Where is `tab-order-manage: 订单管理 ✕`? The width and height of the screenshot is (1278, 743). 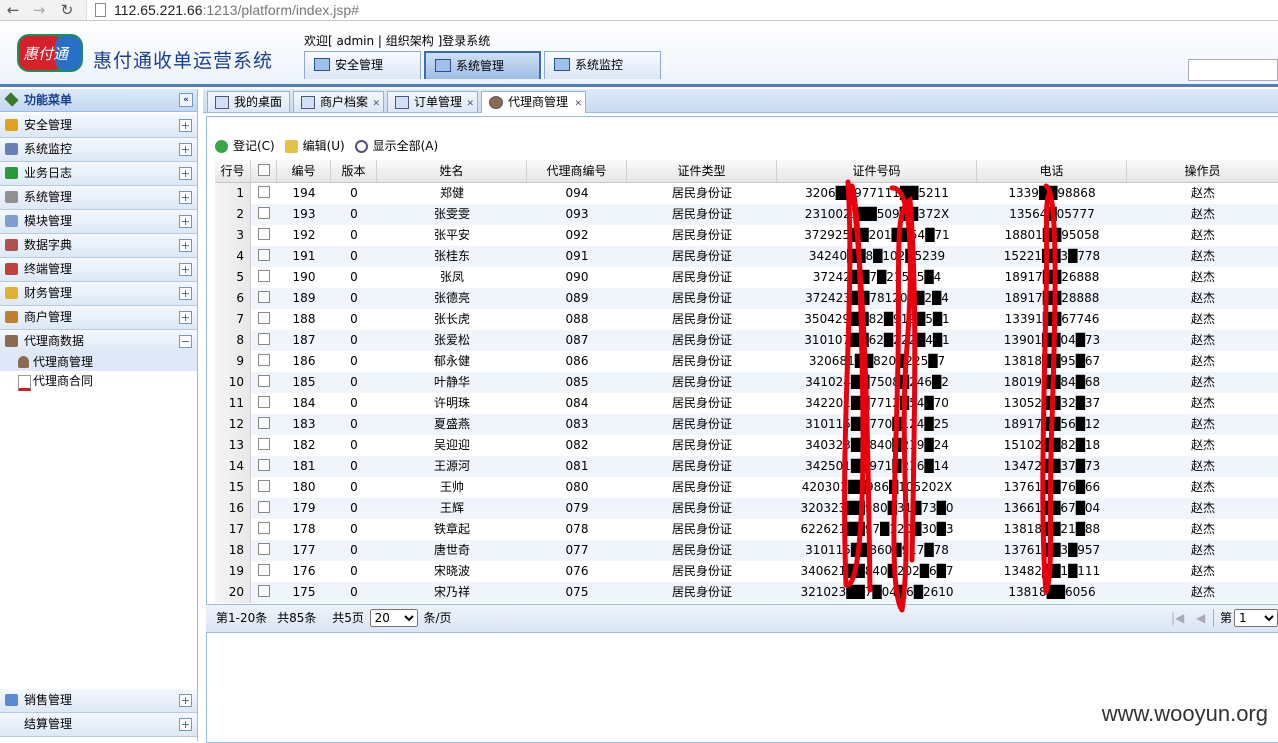 tab-order-manage: 订单管理 ✕ is located at coordinates (432, 101).